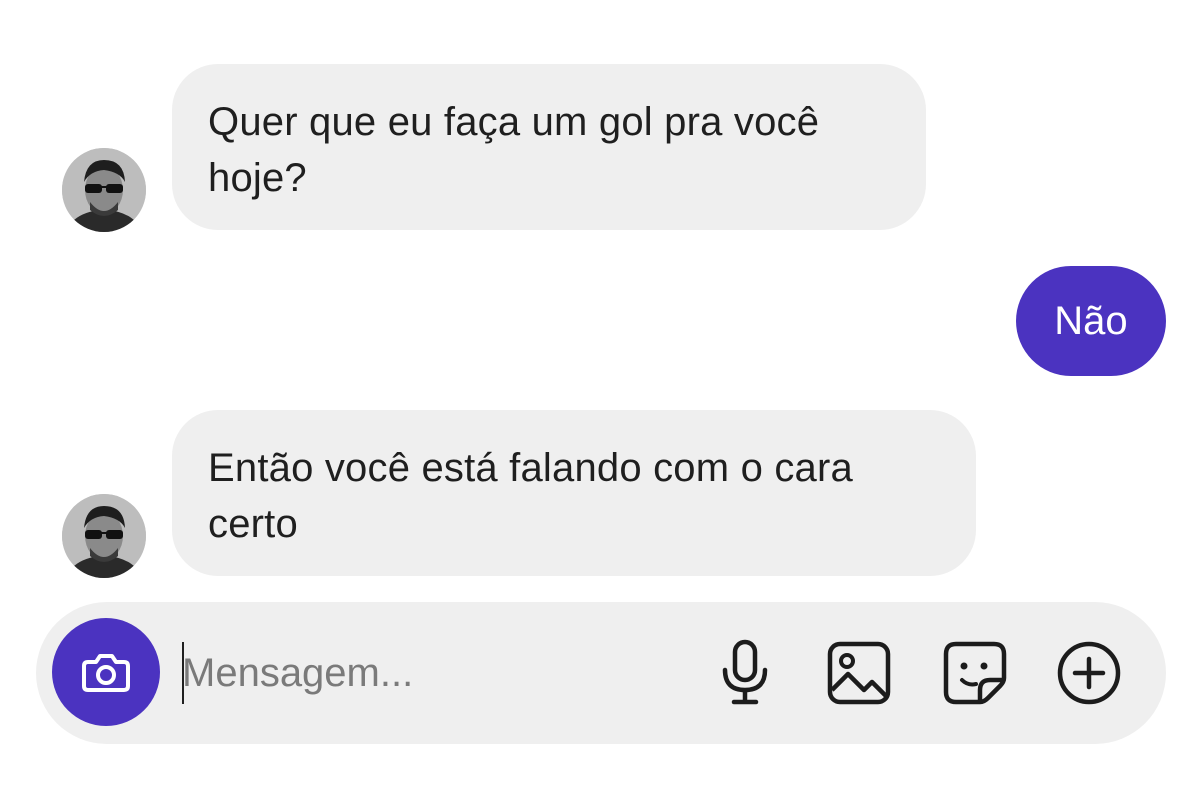  Describe the element at coordinates (530, 496) in the screenshot. I see `message-text: Então você está falando com o cara certo` at that location.